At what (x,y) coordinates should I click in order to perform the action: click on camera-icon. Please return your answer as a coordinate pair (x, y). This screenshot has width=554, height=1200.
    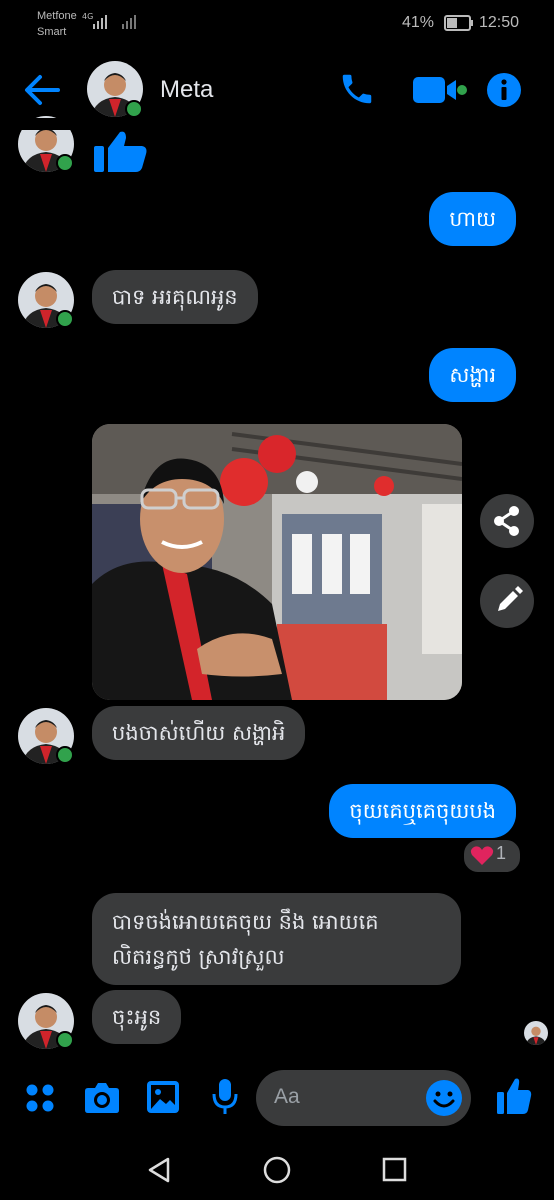
    Looking at the image, I should click on (102, 1097).